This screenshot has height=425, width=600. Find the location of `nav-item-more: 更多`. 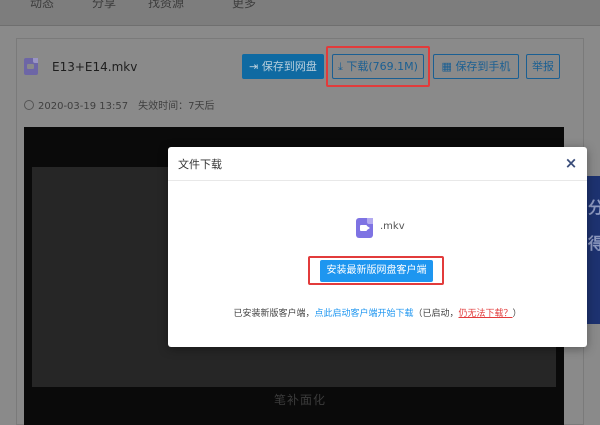

nav-item-more: 更多 is located at coordinates (244, 5).